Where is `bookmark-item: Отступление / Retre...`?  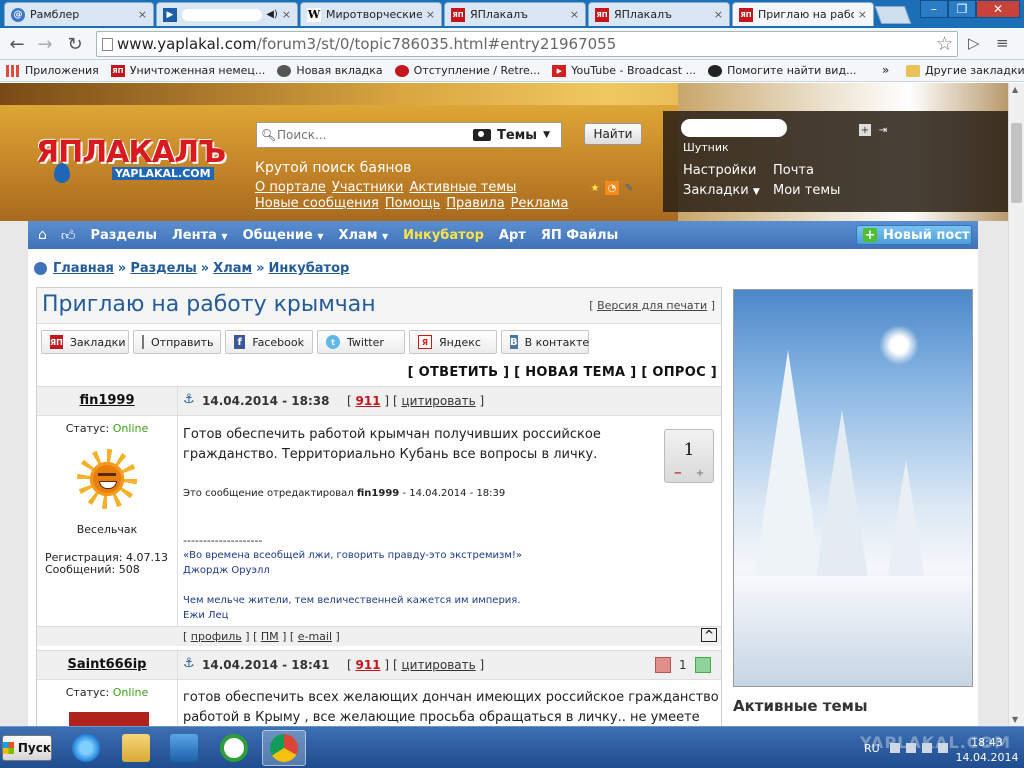 bookmark-item: Отступление / Retre... is located at coordinates (467, 70).